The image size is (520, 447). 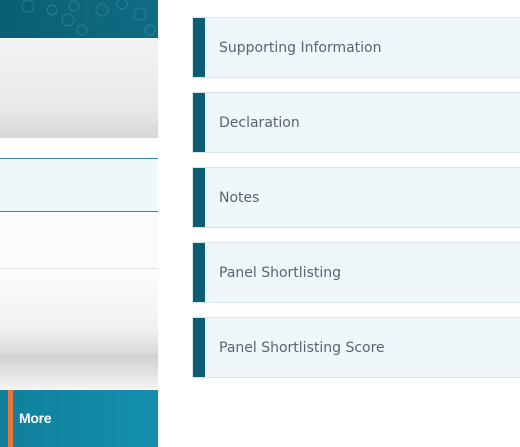 What do you see at coordinates (356, 272) in the screenshot?
I see `section-item-panel-shortlisting: Panel Shortlisting` at bounding box center [356, 272].